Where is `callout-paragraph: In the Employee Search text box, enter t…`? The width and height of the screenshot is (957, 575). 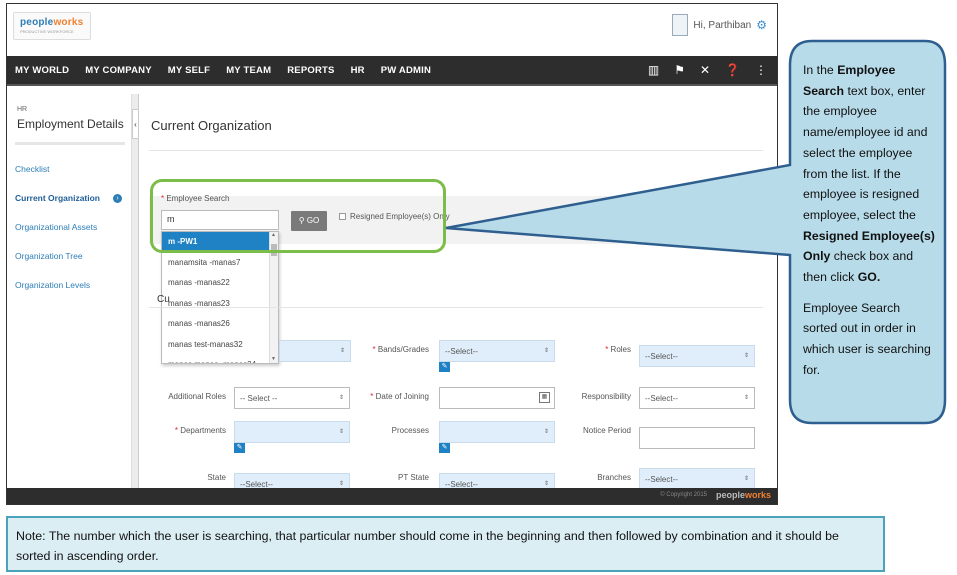
callout-paragraph: In the Employee Search text box, enter t… is located at coordinates (869, 174).